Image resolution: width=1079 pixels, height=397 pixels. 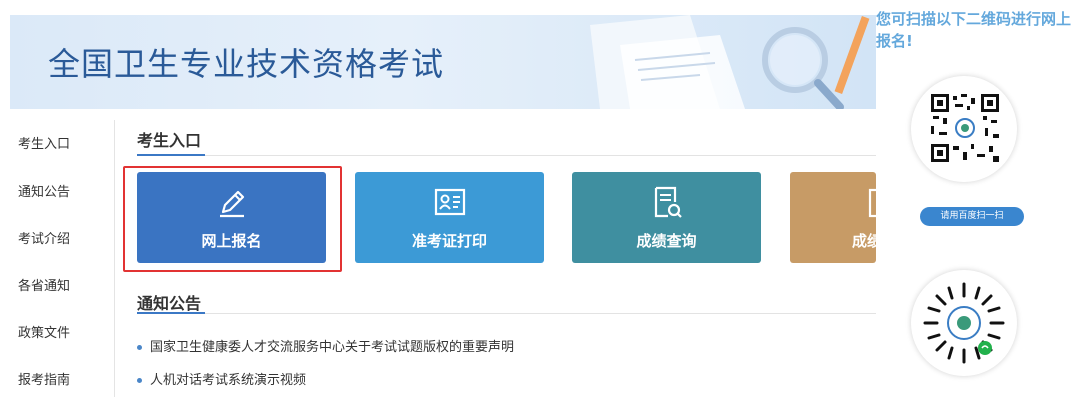 I want to click on banner-illustration, so click(x=730, y=62).